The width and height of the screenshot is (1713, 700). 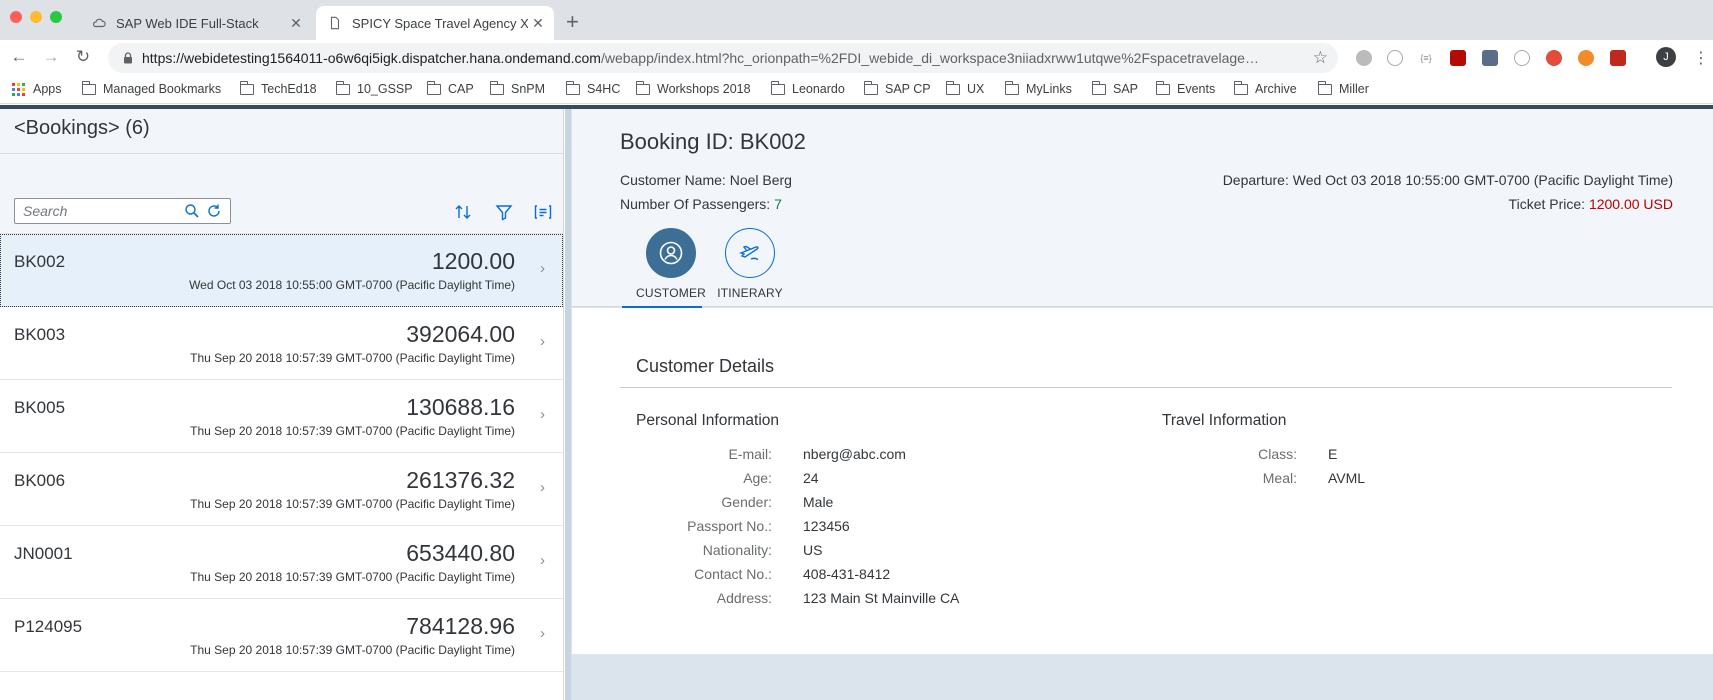 I want to click on profile-avatar: J, so click(x=1666, y=57).